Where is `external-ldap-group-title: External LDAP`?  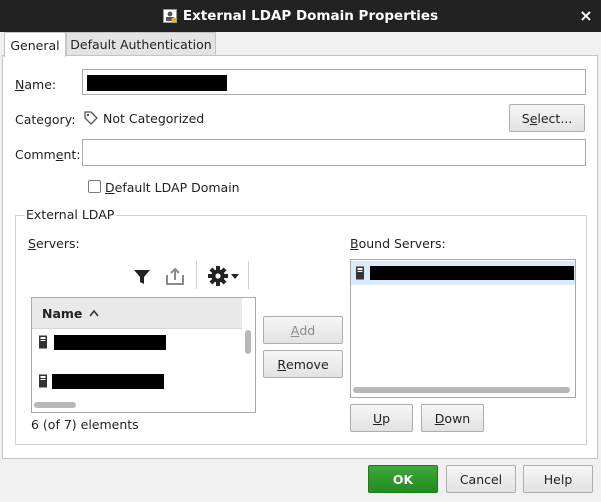
external-ldap-group-title: External LDAP is located at coordinates (70, 214).